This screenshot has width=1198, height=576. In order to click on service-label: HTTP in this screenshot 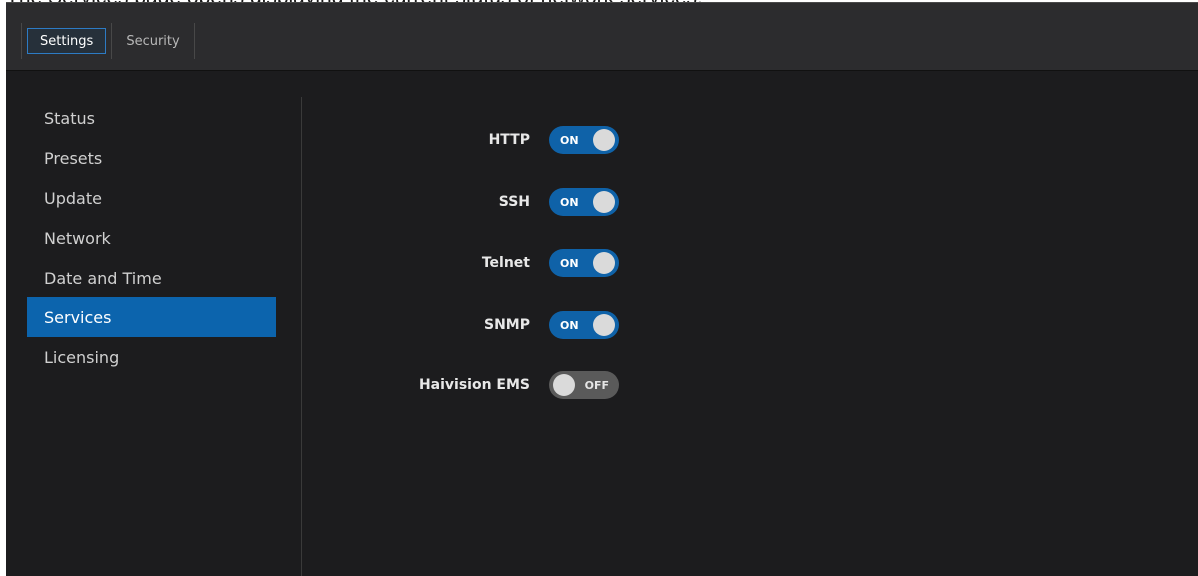, I will do `click(509, 140)`.